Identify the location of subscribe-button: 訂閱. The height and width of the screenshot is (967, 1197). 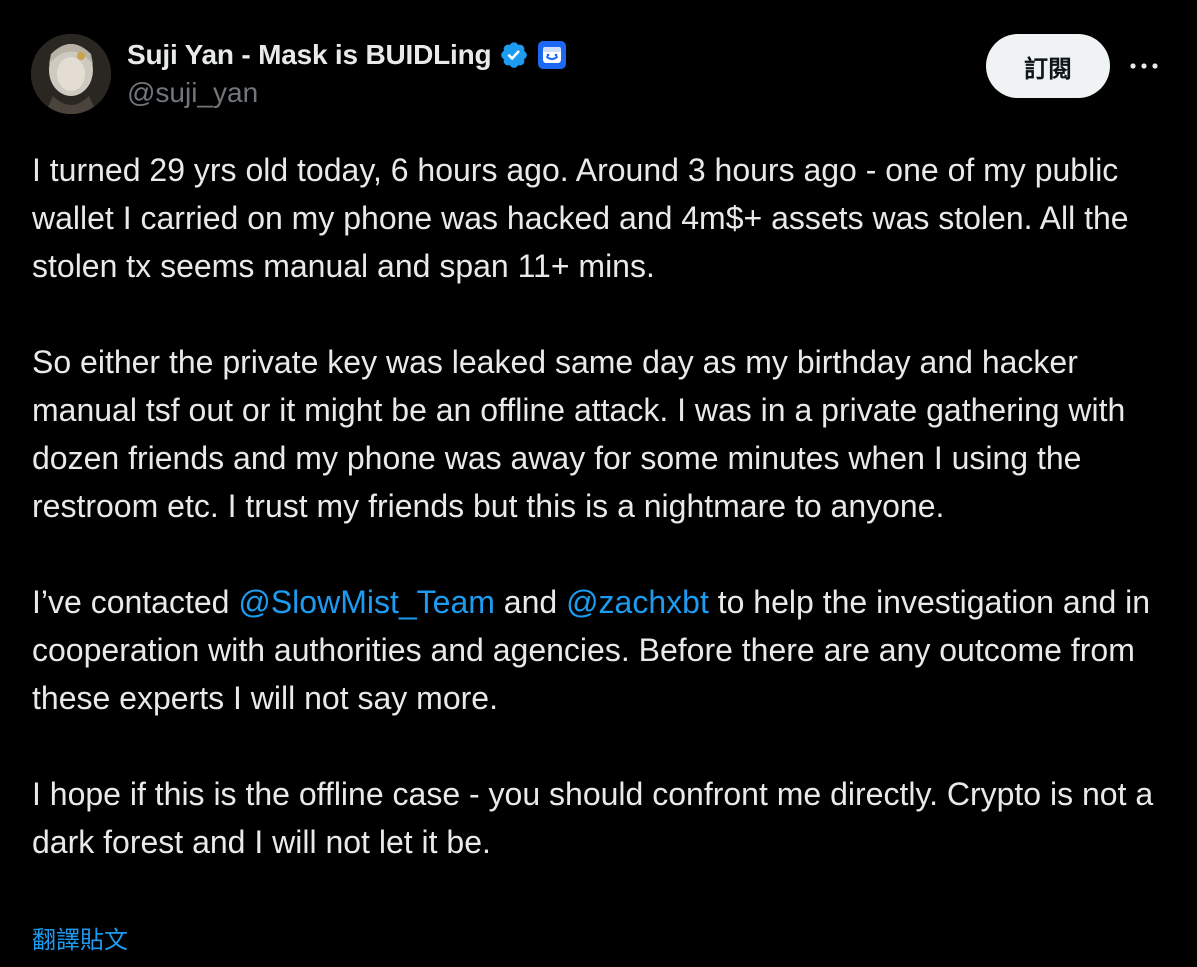
(1048, 66).